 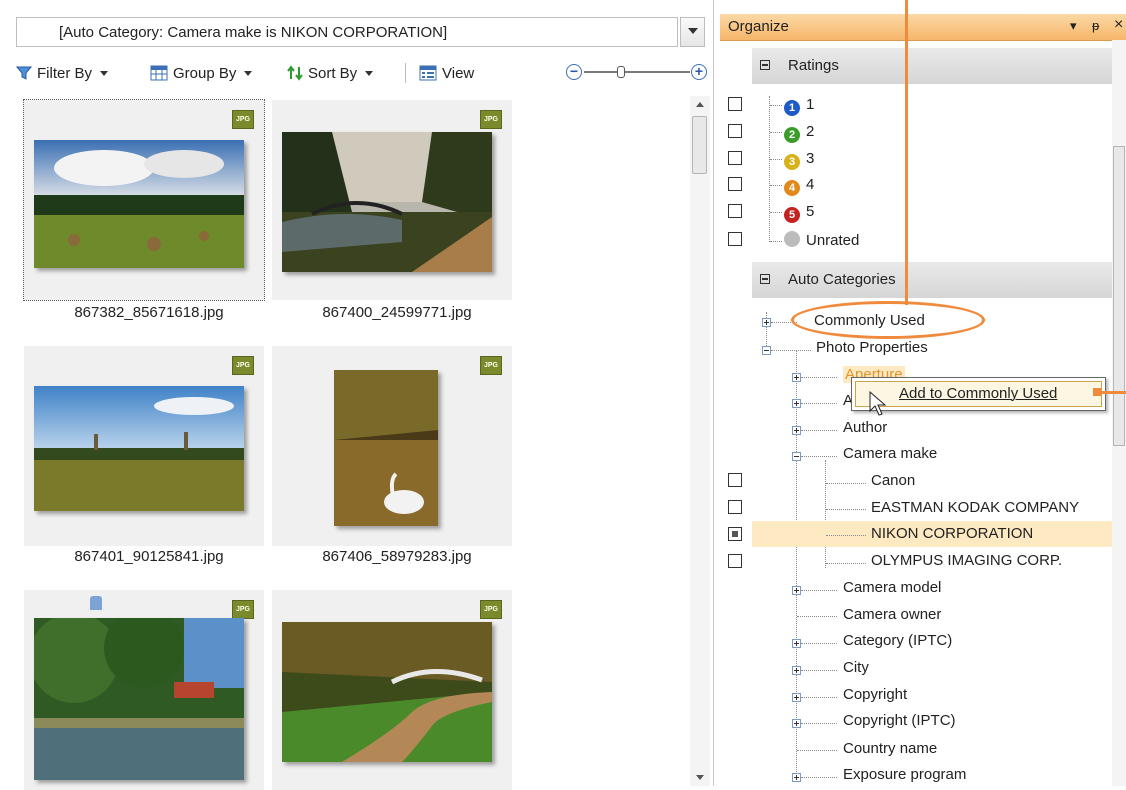 What do you see at coordinates (799, 160) in the screenshot?
I see `rating-item: 33` at bounding box center [799, 160].